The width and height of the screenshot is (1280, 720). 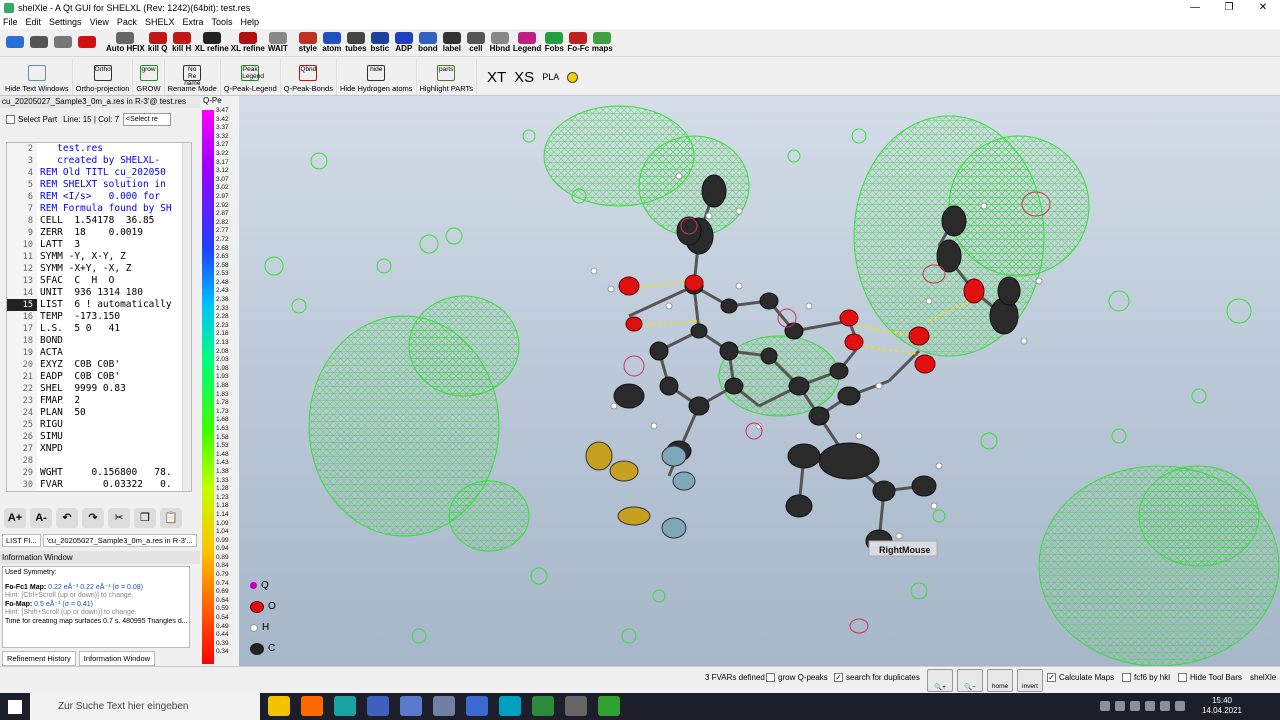 I want to click on copy-icon: ❐, so click(x=145, y=518).